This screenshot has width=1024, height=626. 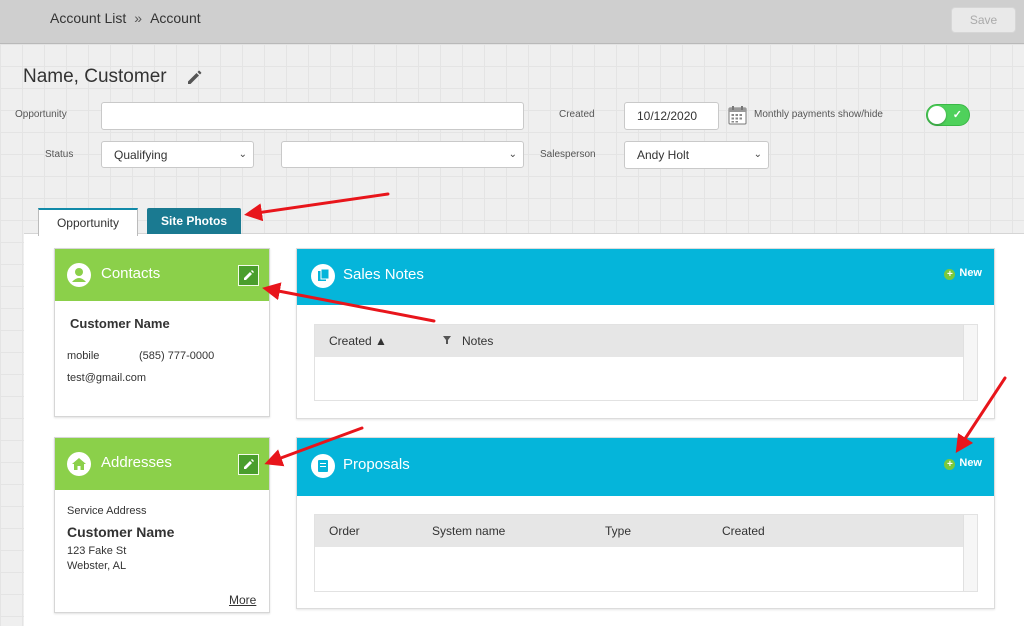 What do you see at coordinates (383, 274) in the screenshot?
I see `sales-notes-title: Sales Notes` at bounding box center [383, 274].